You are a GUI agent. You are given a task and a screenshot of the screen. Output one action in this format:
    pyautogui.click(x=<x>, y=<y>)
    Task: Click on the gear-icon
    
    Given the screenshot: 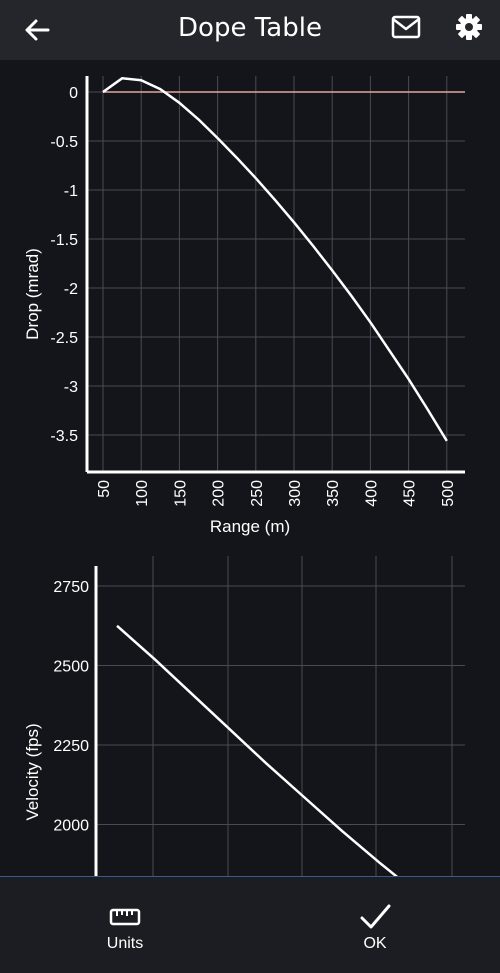 What is the action you would take?
    pyautogui.click(x=469, y=27)
    